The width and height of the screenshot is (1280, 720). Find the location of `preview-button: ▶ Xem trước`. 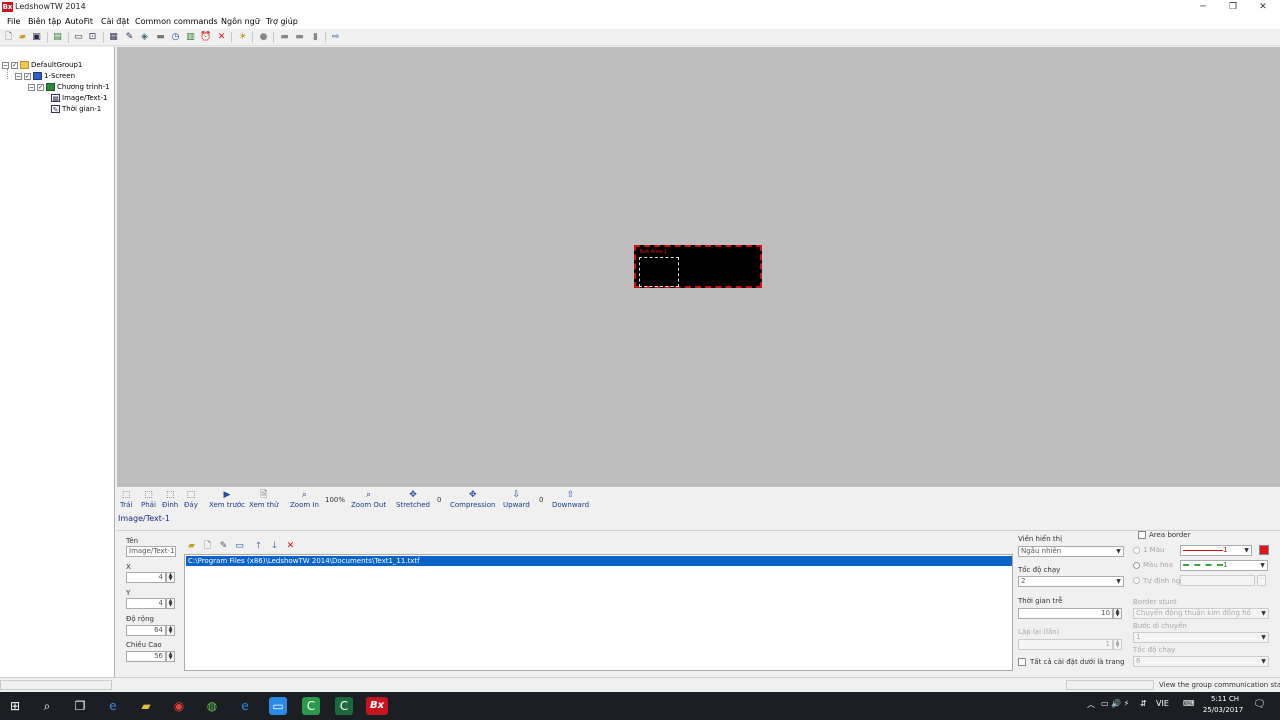

preview-button: ▶ Xem trước is located at coordinates (227, 499).